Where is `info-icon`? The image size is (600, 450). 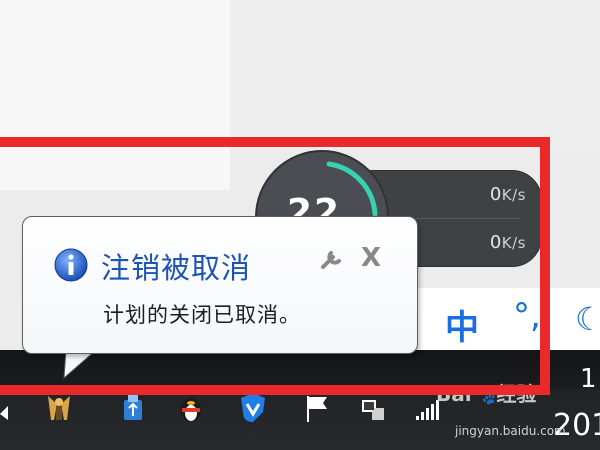 info-icon is located at coordinates (71, 265).